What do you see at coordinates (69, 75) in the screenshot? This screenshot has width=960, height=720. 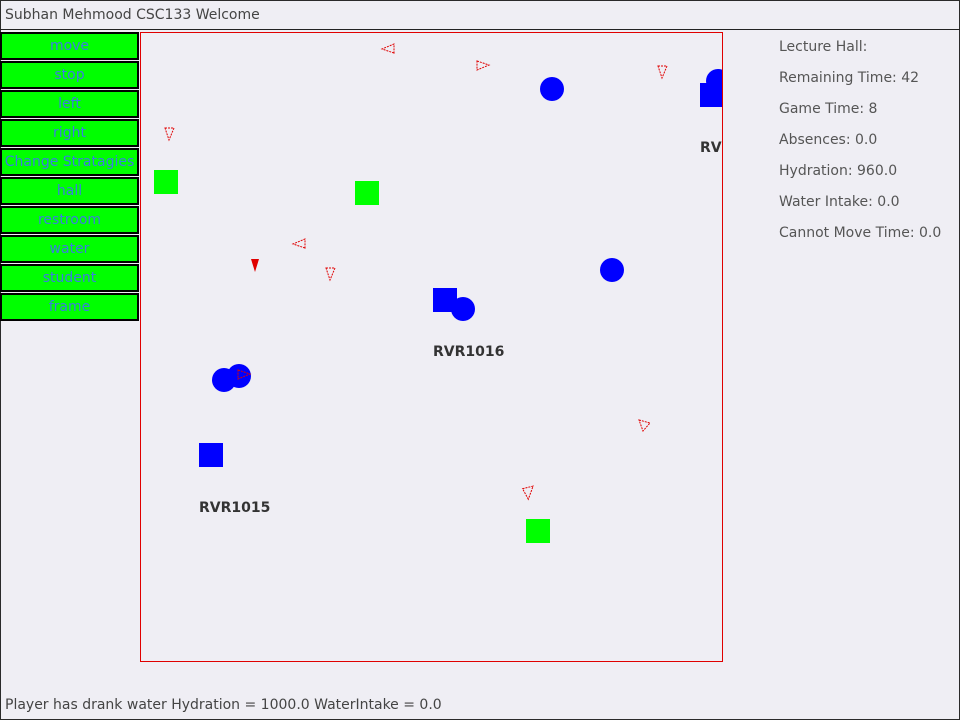 I see `stop-button: stop` at bounding box center [69, 75].